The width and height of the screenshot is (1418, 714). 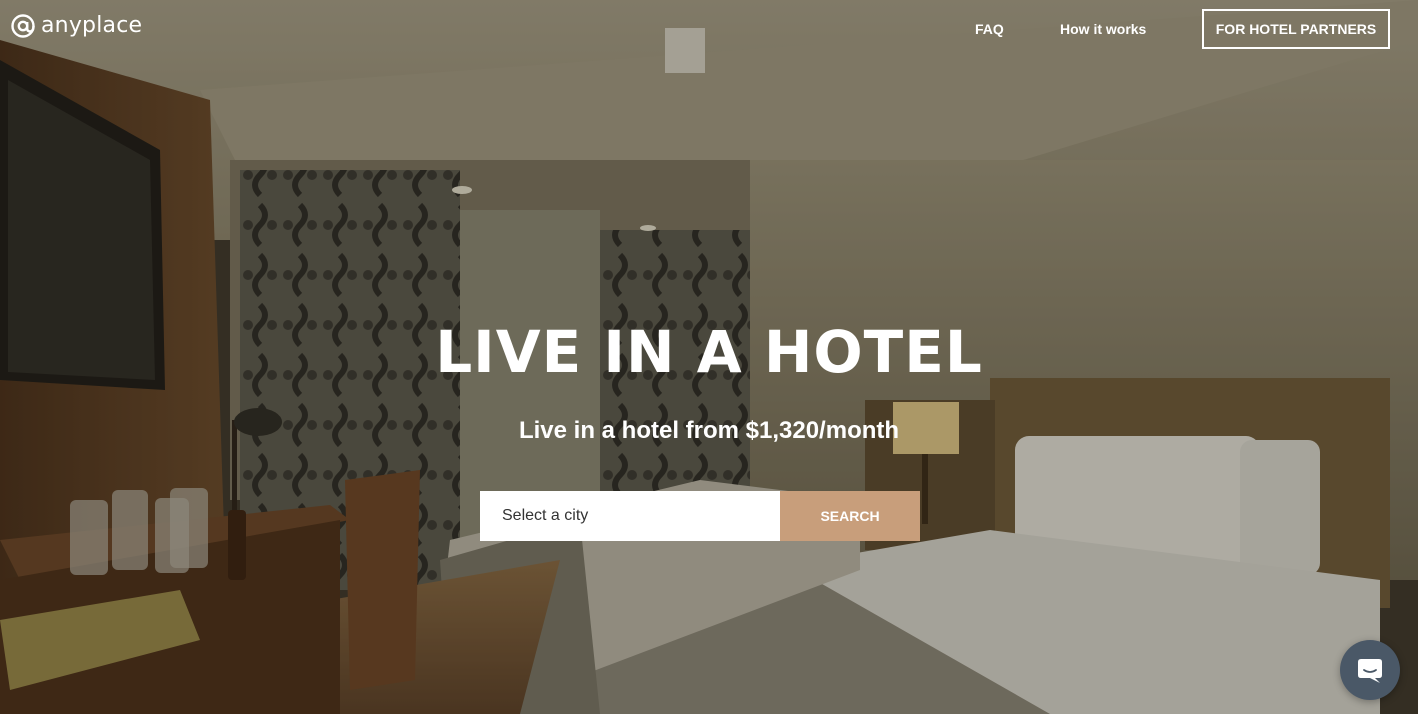 I want to click on hotel-partners-button: FOR HOTEL PARTNERS, so click(x=1296, y=29).